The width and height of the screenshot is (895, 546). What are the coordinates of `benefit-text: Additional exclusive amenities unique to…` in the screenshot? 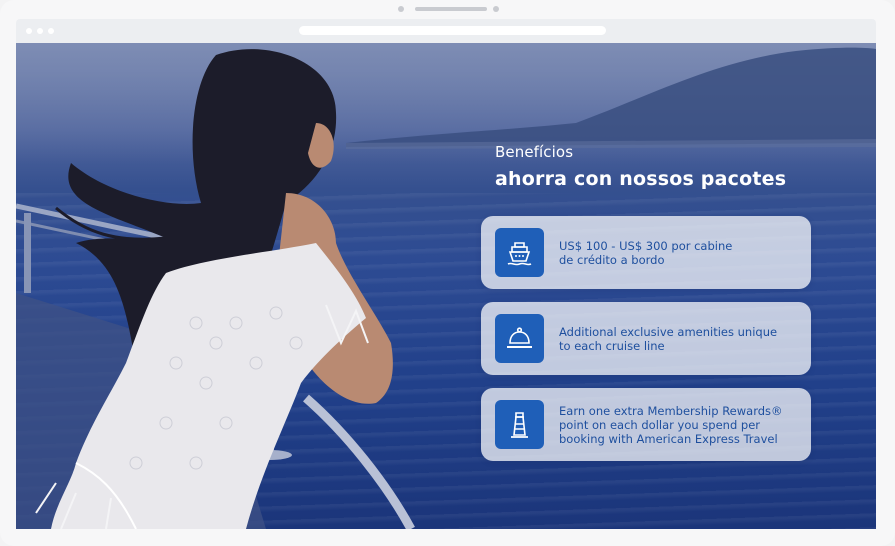 It's located at (668, 338).